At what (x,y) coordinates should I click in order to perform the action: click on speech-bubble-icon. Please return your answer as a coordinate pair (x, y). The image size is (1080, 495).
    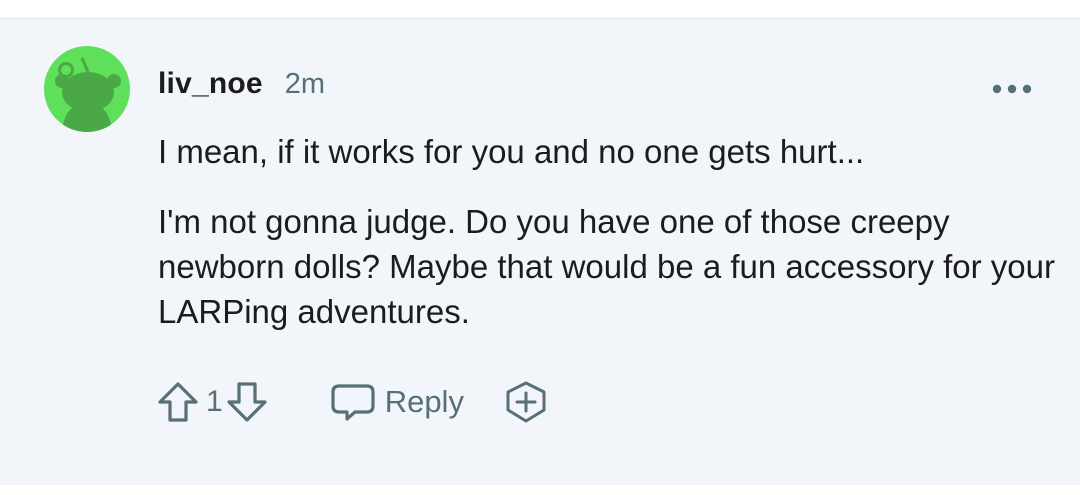
    Looking at the image, I should click on (353, 402).